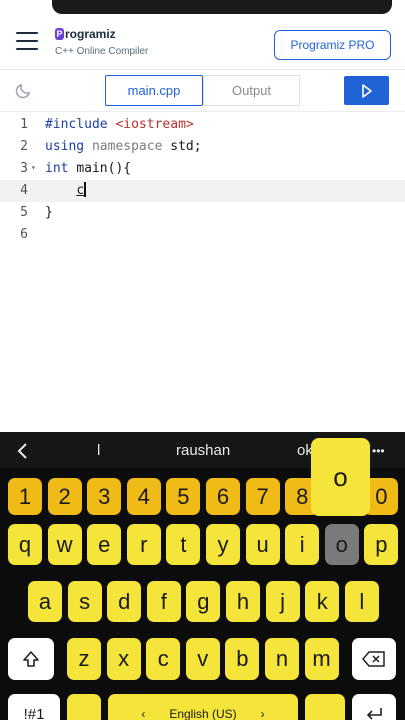  Describe the element at coordinates (223, 496) in the screenshot. I see `key-6: 6` at that location.